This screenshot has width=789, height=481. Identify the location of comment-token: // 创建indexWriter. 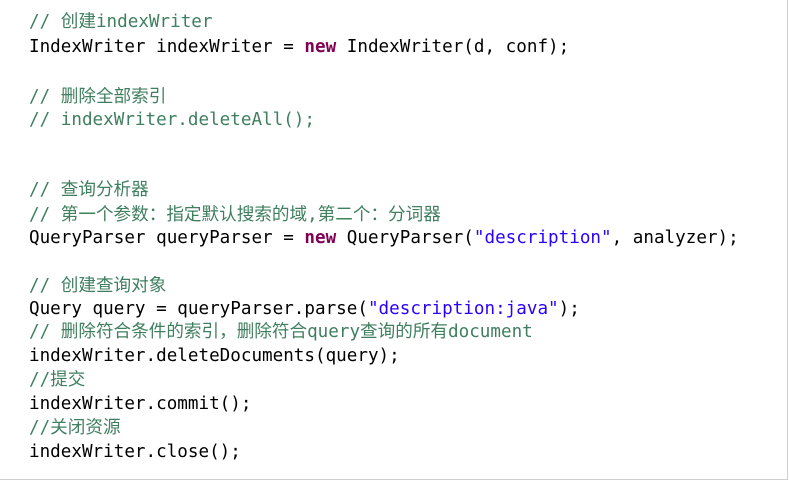
(121, 22).